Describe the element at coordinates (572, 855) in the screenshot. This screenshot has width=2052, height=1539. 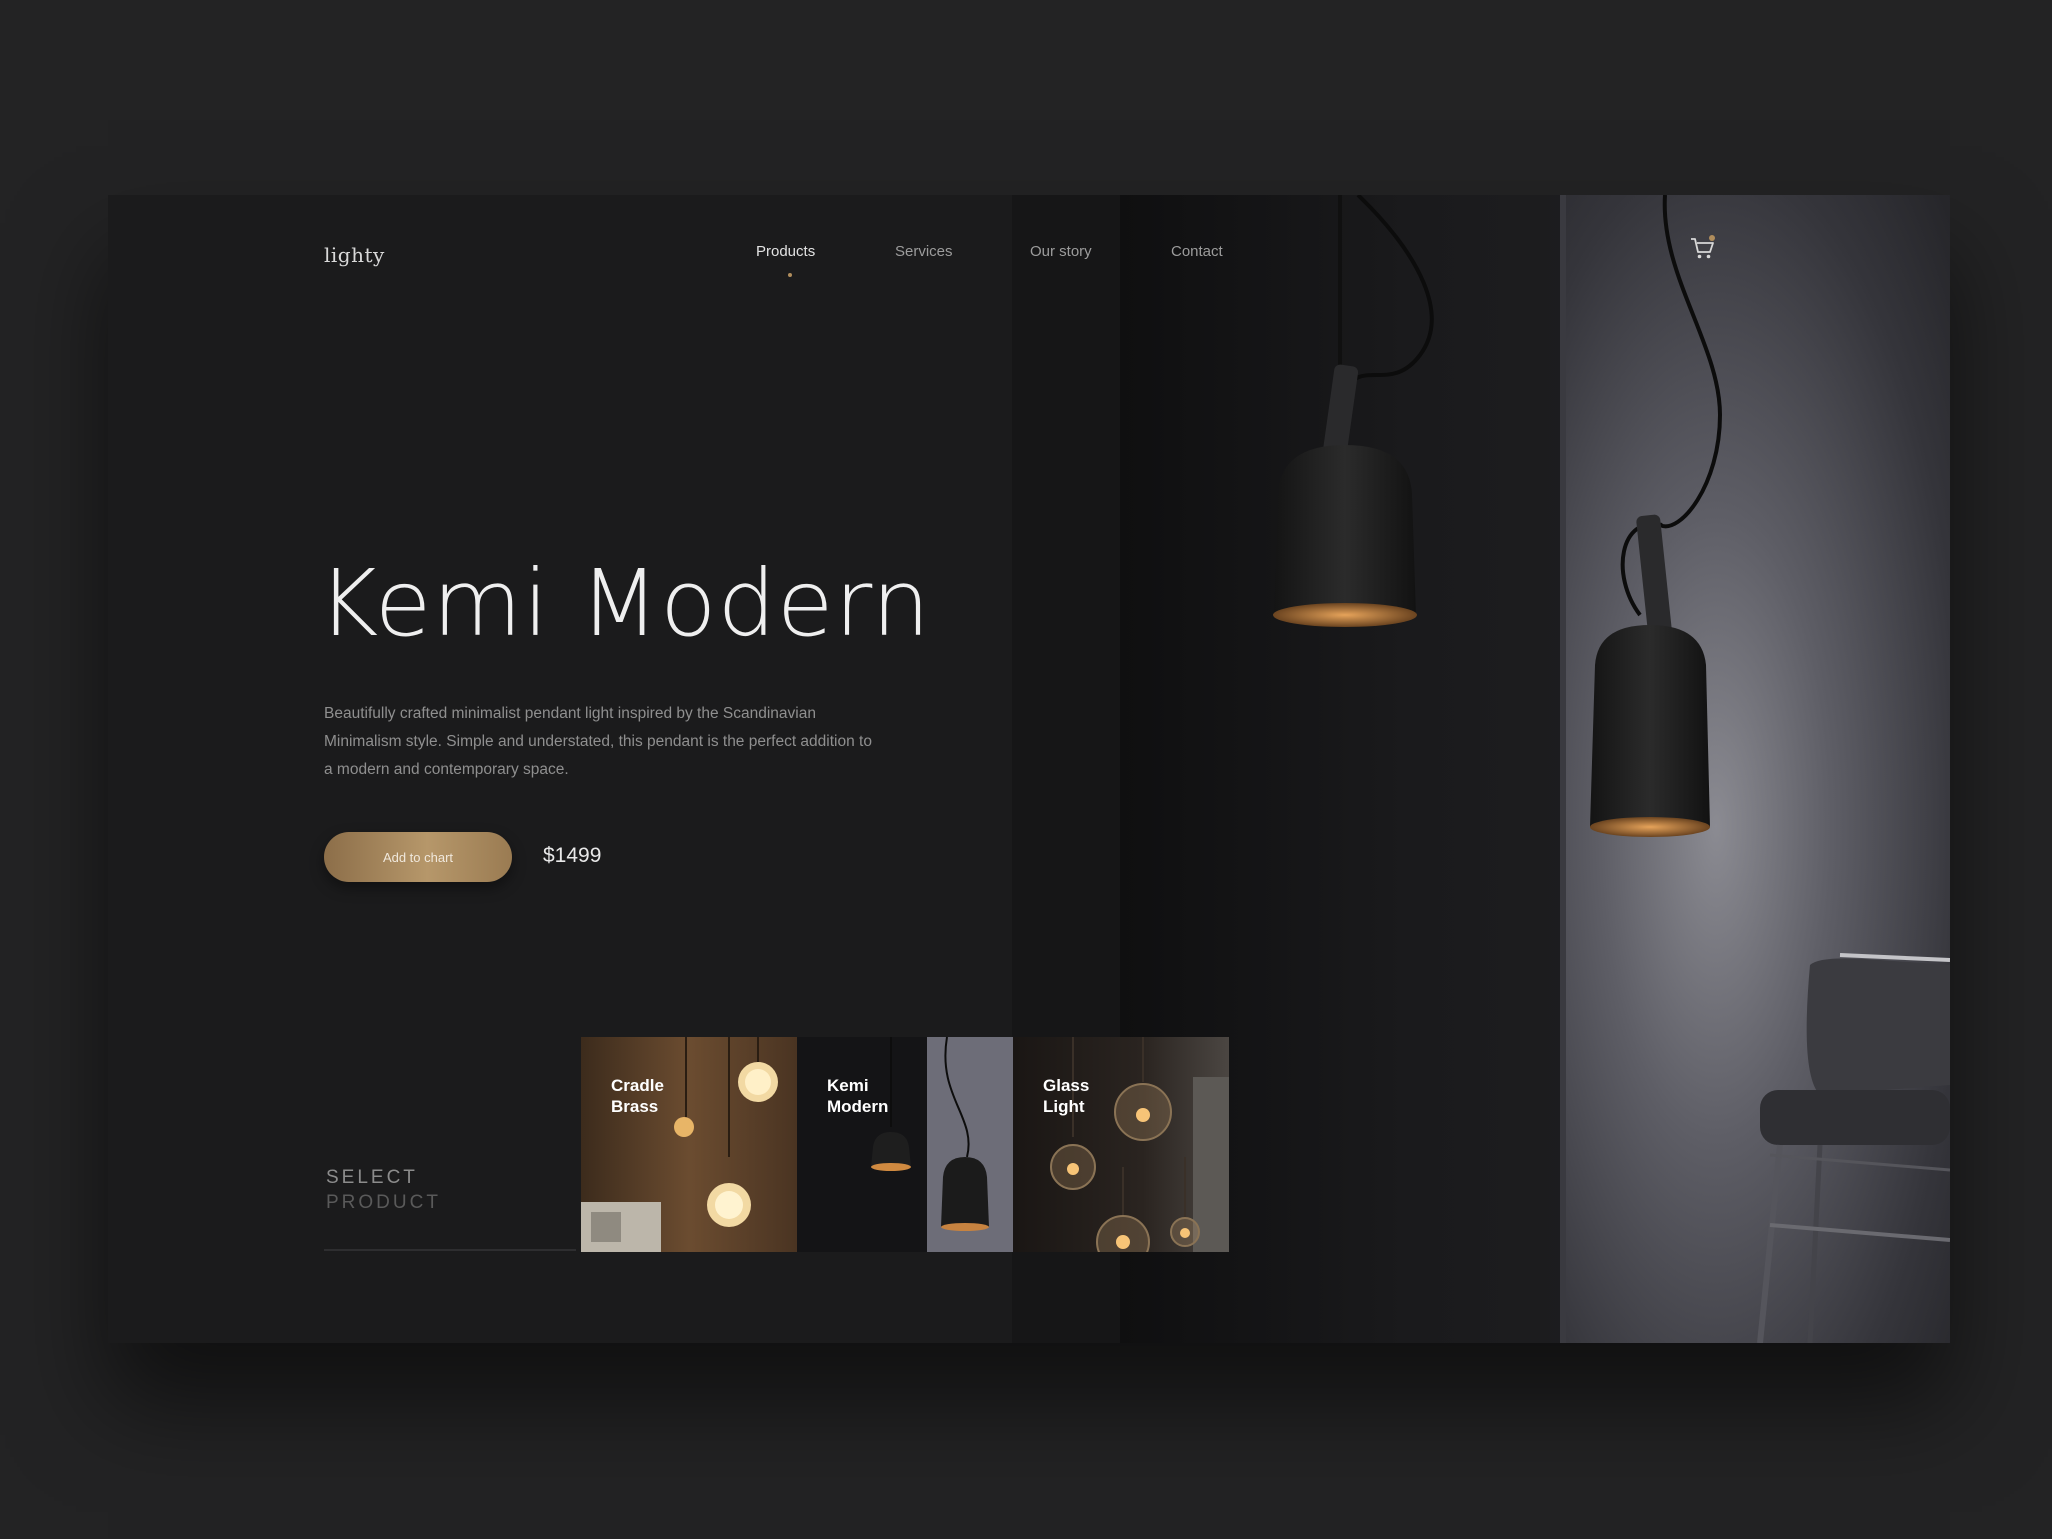
I see `product-price: $1499` at that location.